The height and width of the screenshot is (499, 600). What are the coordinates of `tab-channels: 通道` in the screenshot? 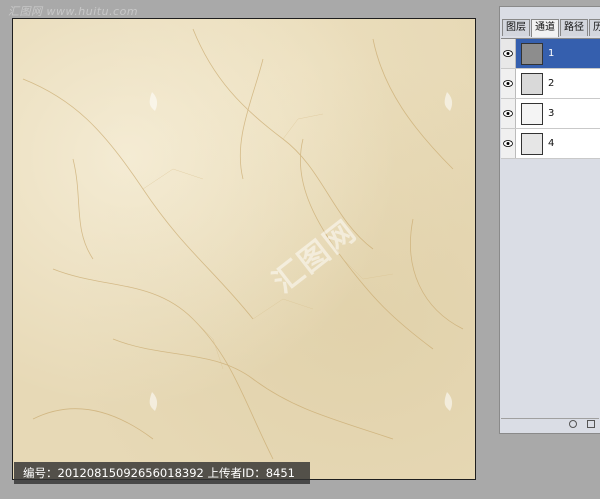 It's located at (545, 28).